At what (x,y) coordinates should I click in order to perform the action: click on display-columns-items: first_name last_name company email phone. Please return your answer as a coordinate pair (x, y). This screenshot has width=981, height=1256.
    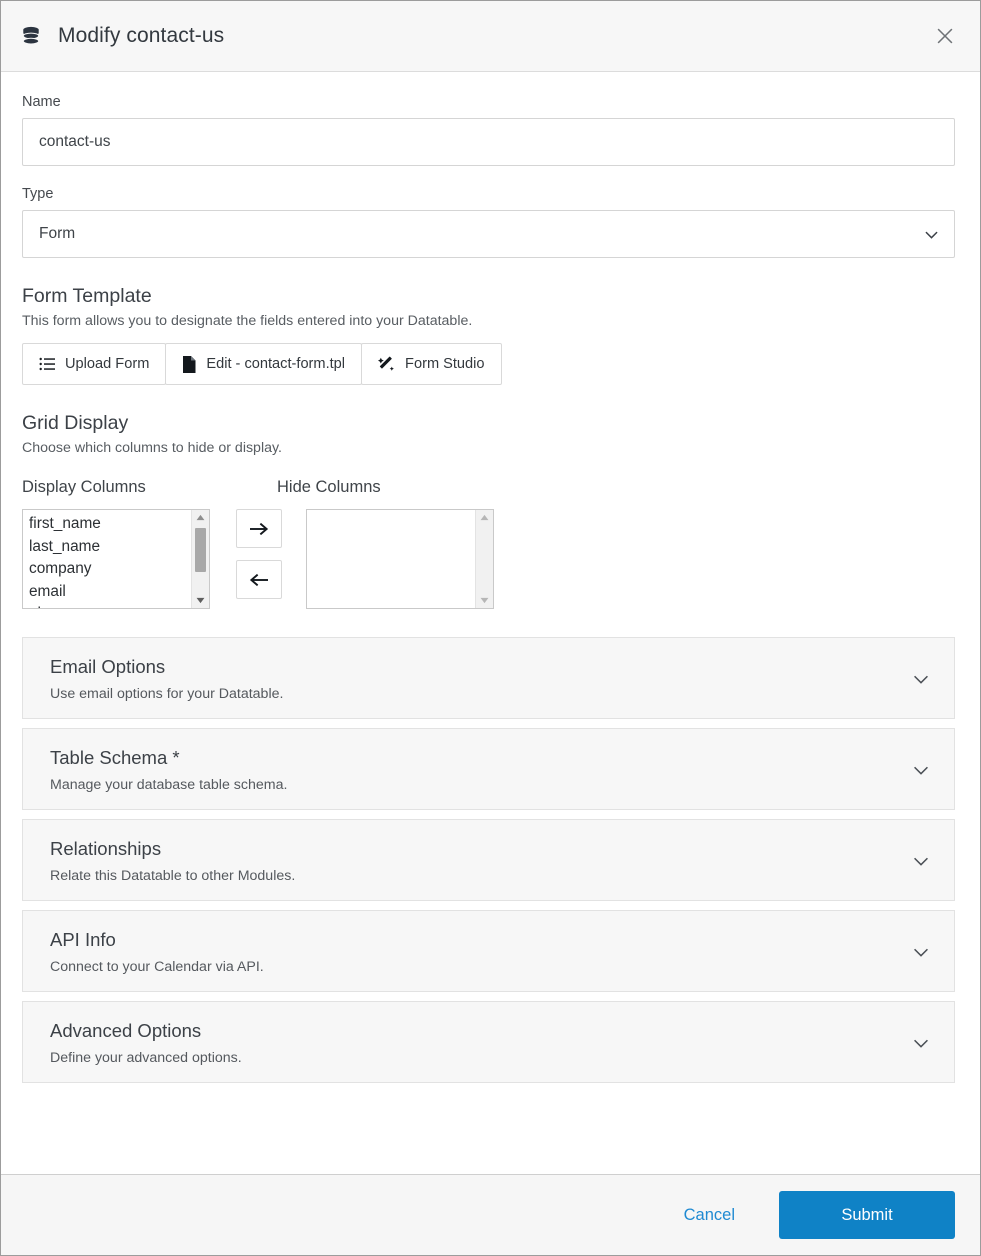
    Looking at the image, I should click on (107, 559).